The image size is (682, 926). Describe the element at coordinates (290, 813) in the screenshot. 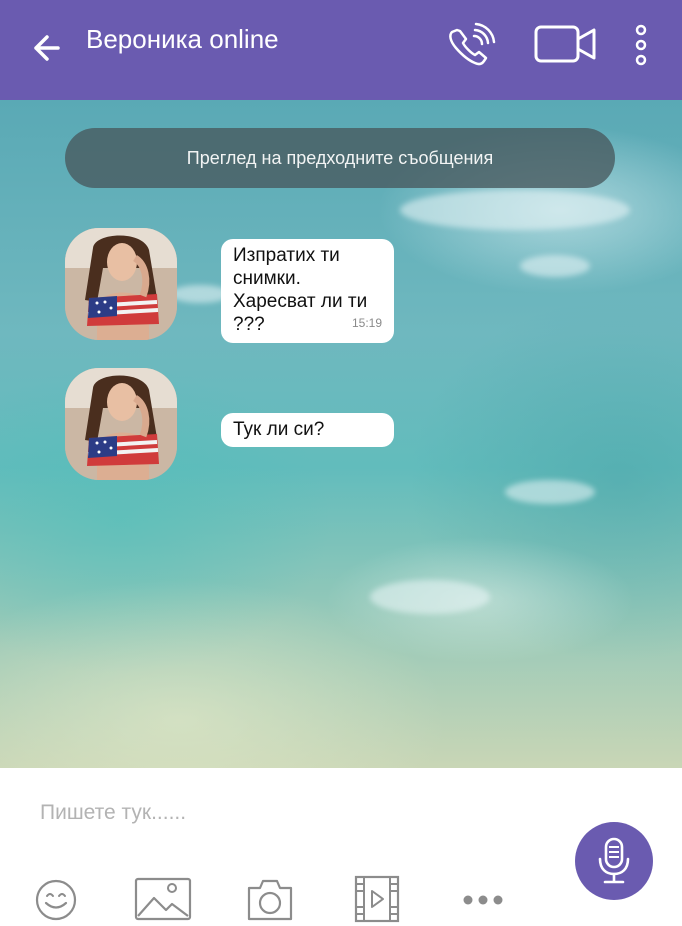

I see `message-input` at that location.